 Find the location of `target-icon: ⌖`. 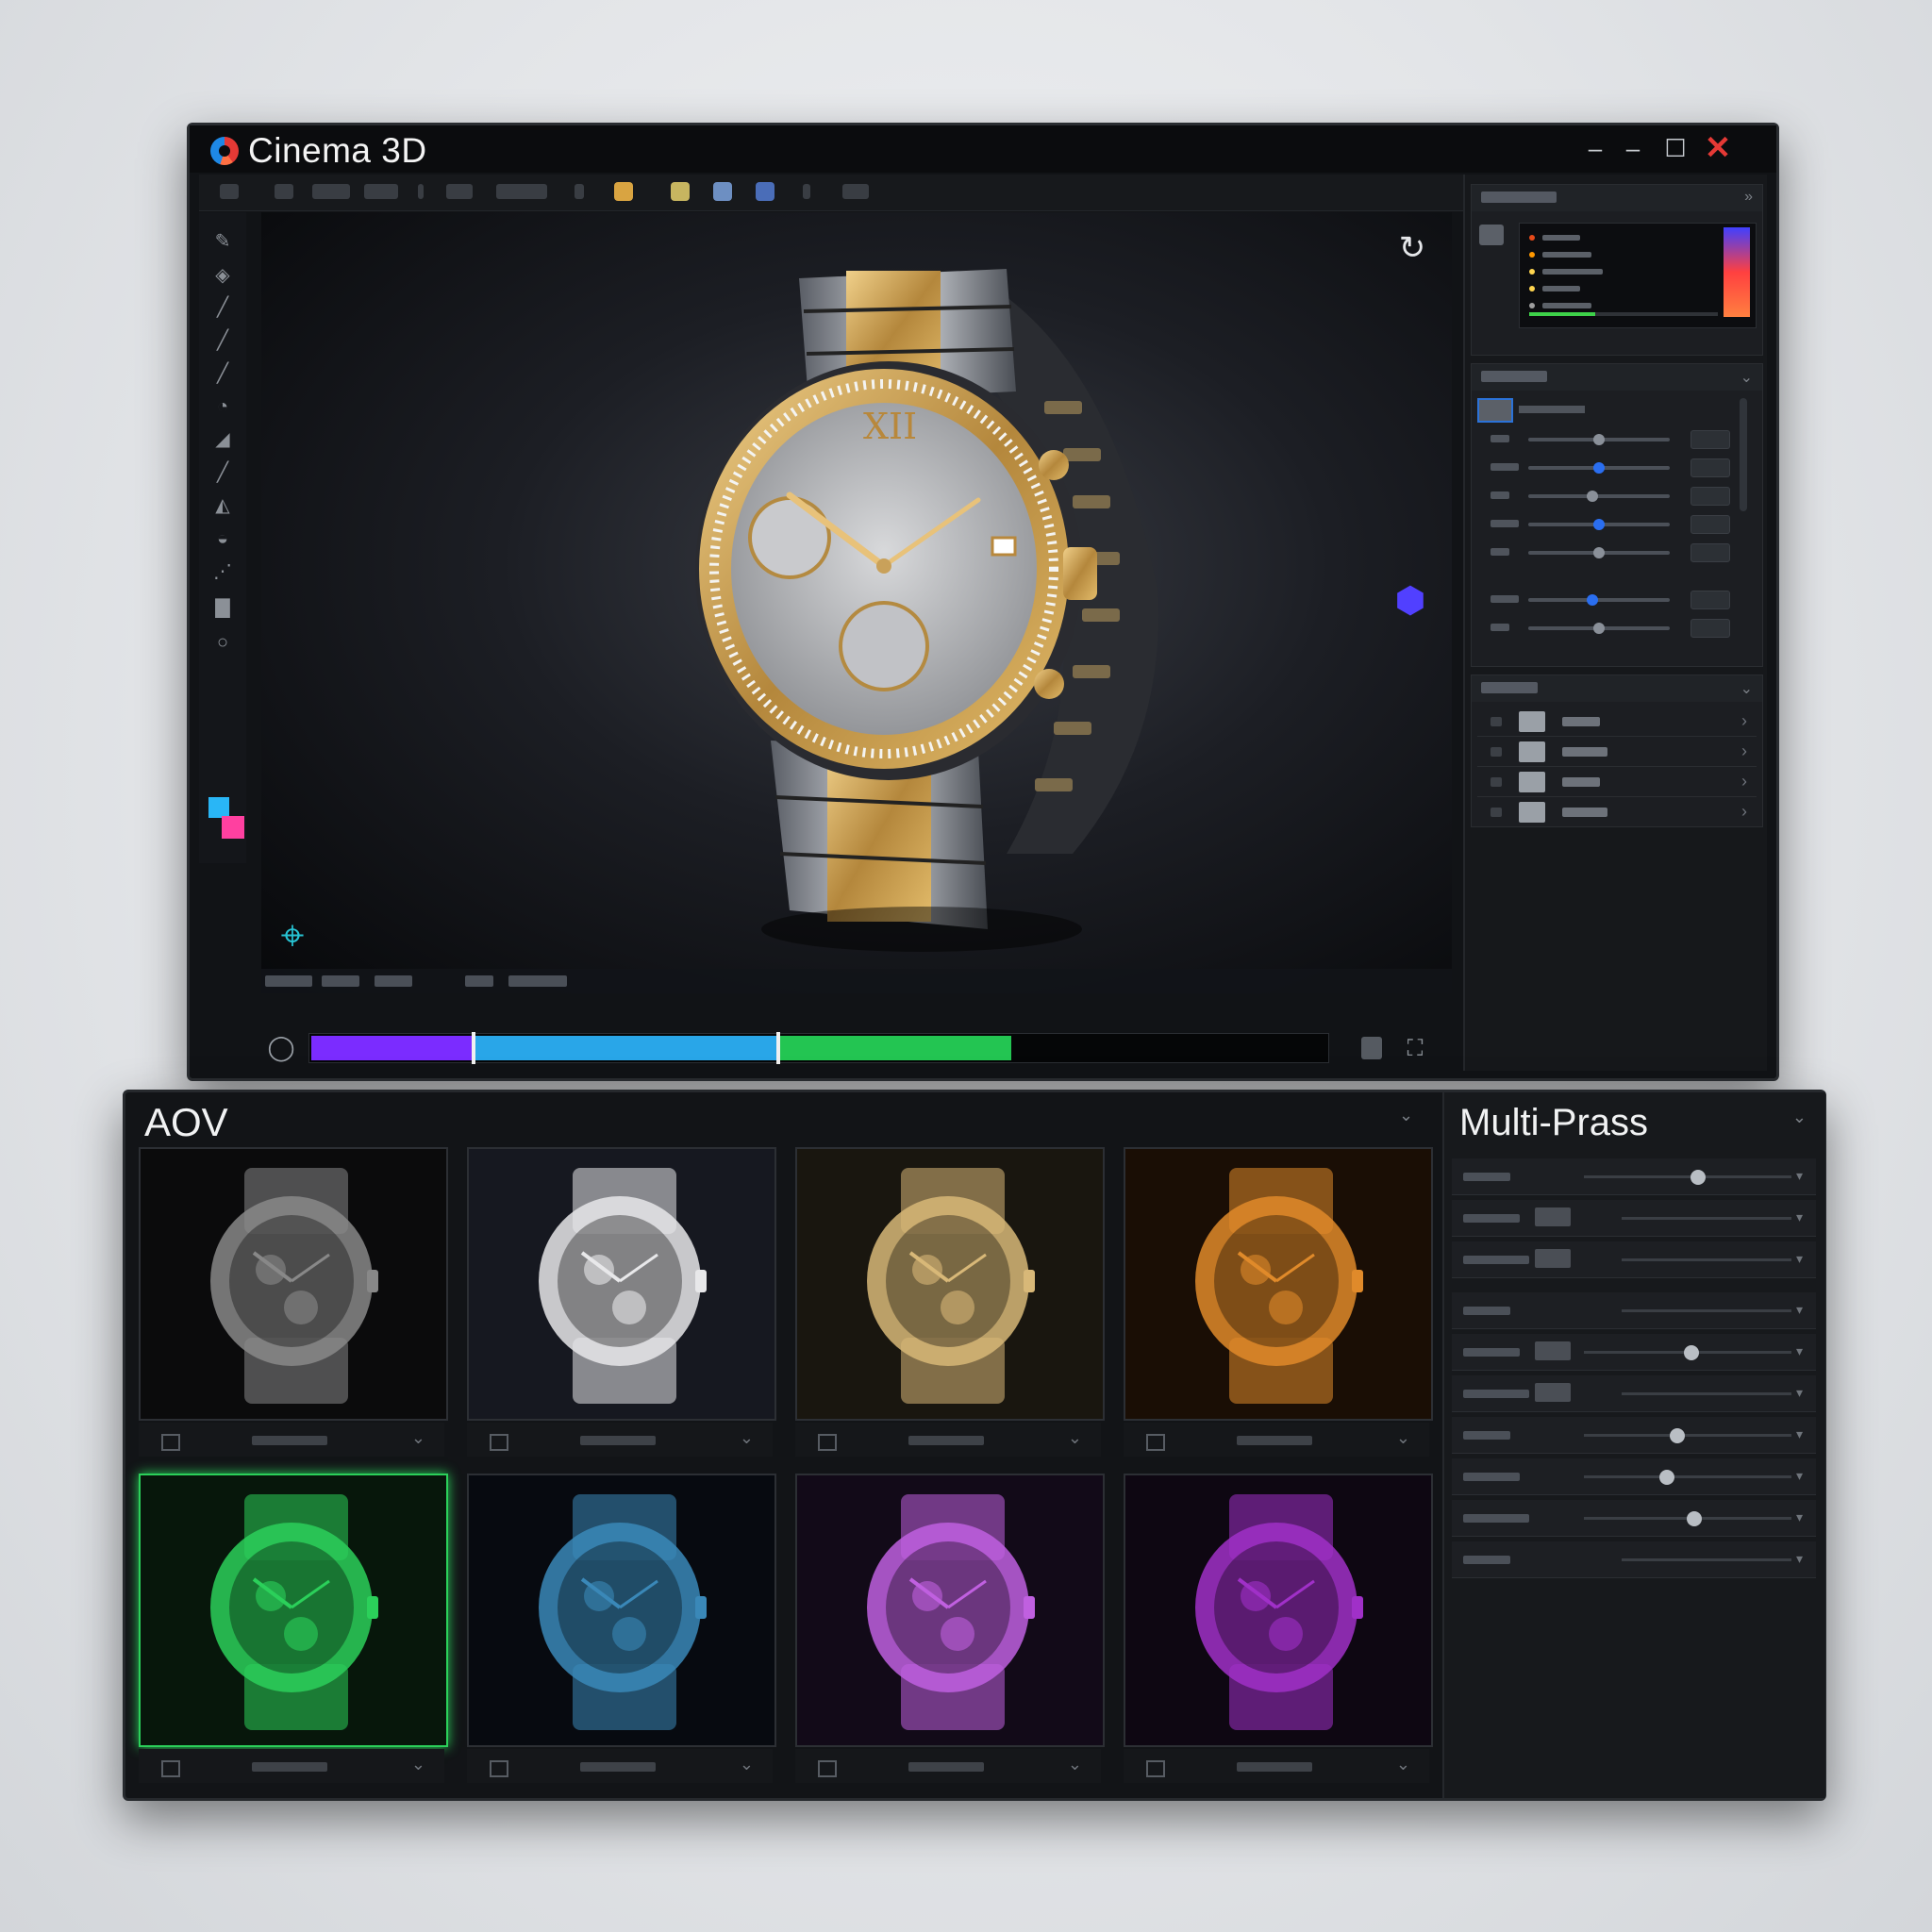

target-icon: ⌖ is located at coordinates (293, 936).